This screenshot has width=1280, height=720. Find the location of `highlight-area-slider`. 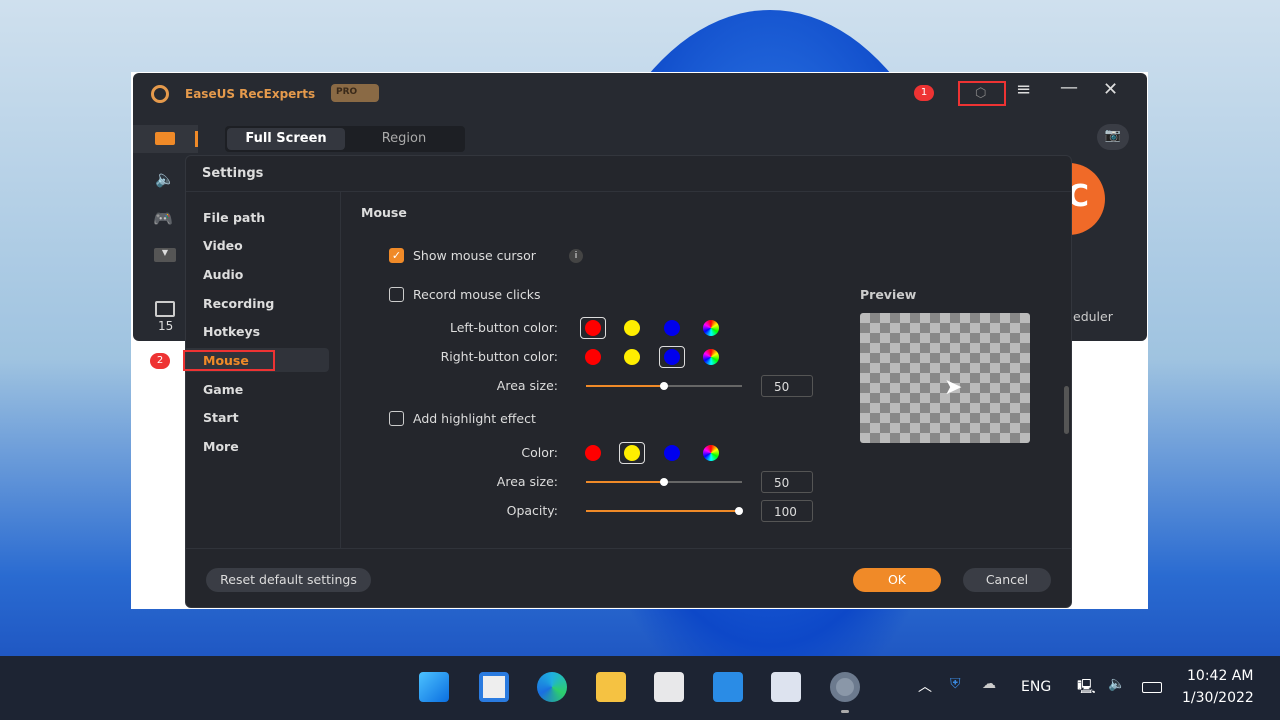

highlight-area-slider is located at coordinates (664, 482).